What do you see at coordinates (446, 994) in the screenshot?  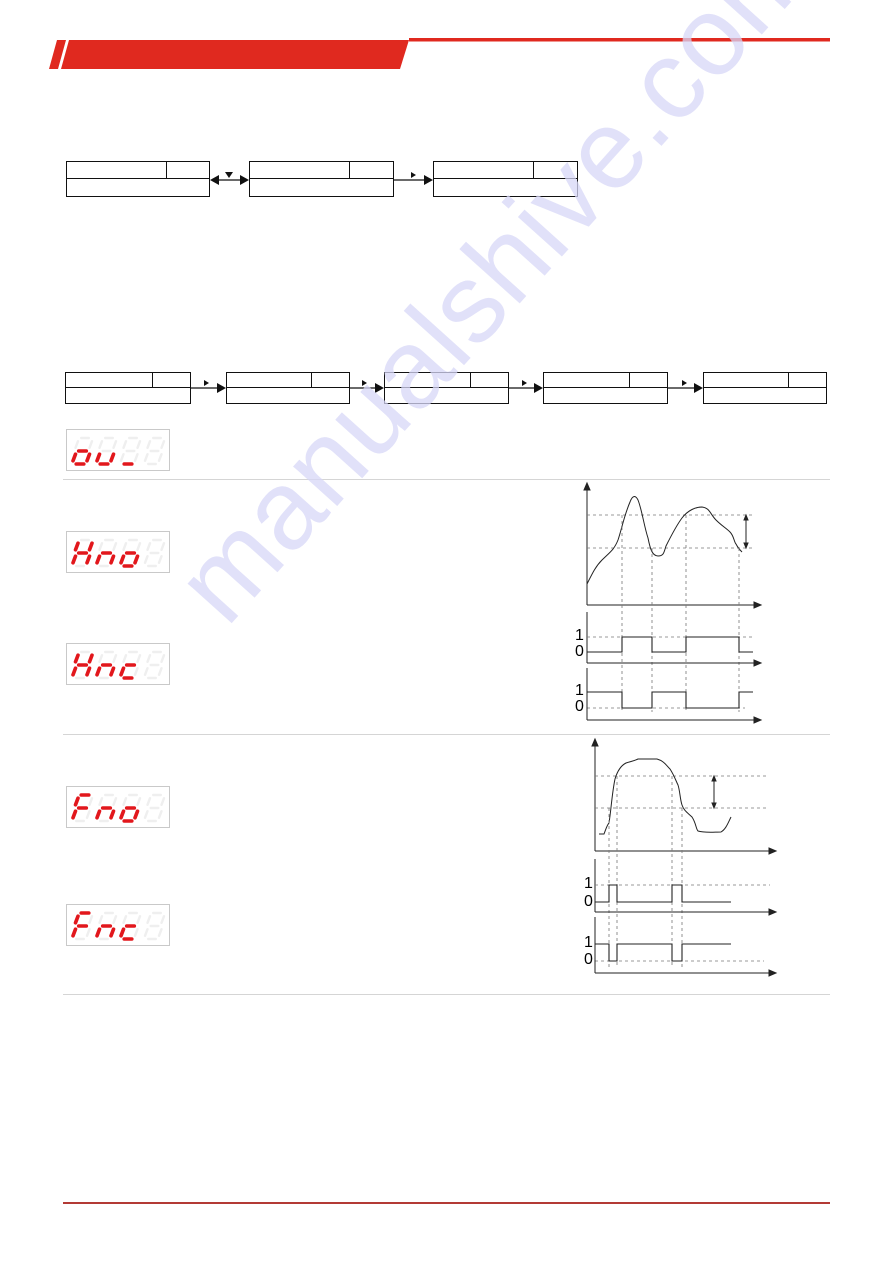 I see `section-divider` at bounding box center [446, 994].